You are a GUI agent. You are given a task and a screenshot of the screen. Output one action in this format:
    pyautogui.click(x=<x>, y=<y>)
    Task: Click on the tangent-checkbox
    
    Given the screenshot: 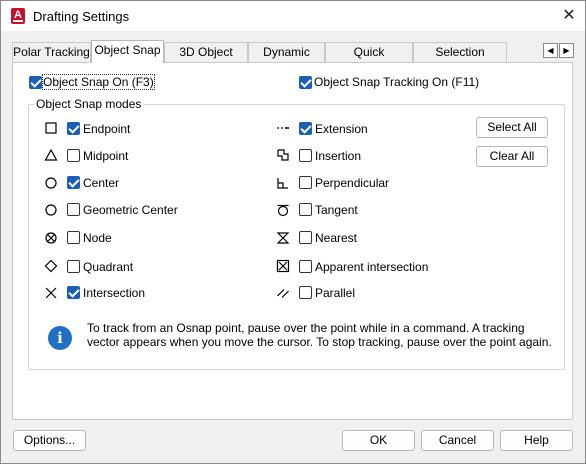 What is the action you would take?
    pyautogui.click(x=305, y=209)
    